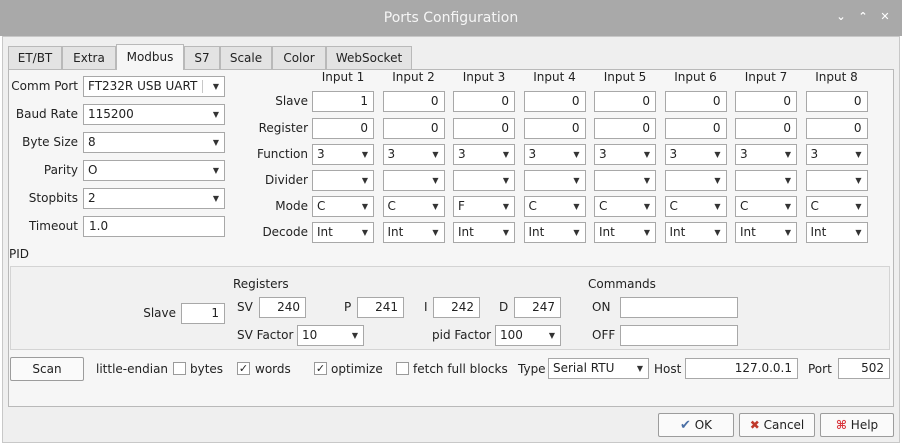  Describe the element at coordinates (484, 232) in the screenshot. I see `input-3-decode-combo: Int ▼` at that location.